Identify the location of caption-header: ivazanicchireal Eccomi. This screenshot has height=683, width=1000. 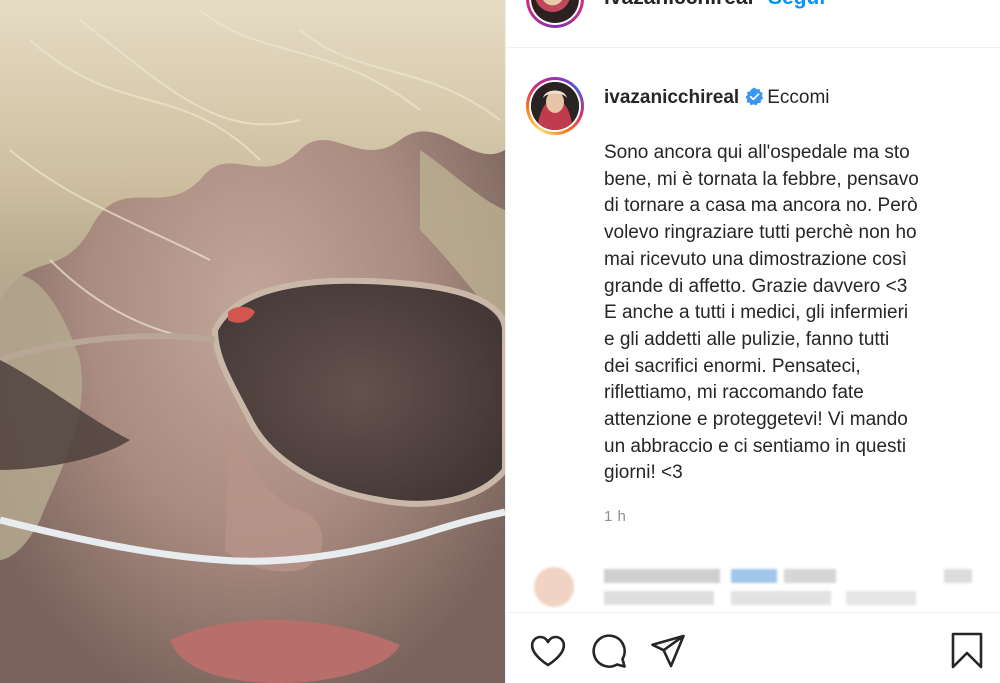
(717, 98).